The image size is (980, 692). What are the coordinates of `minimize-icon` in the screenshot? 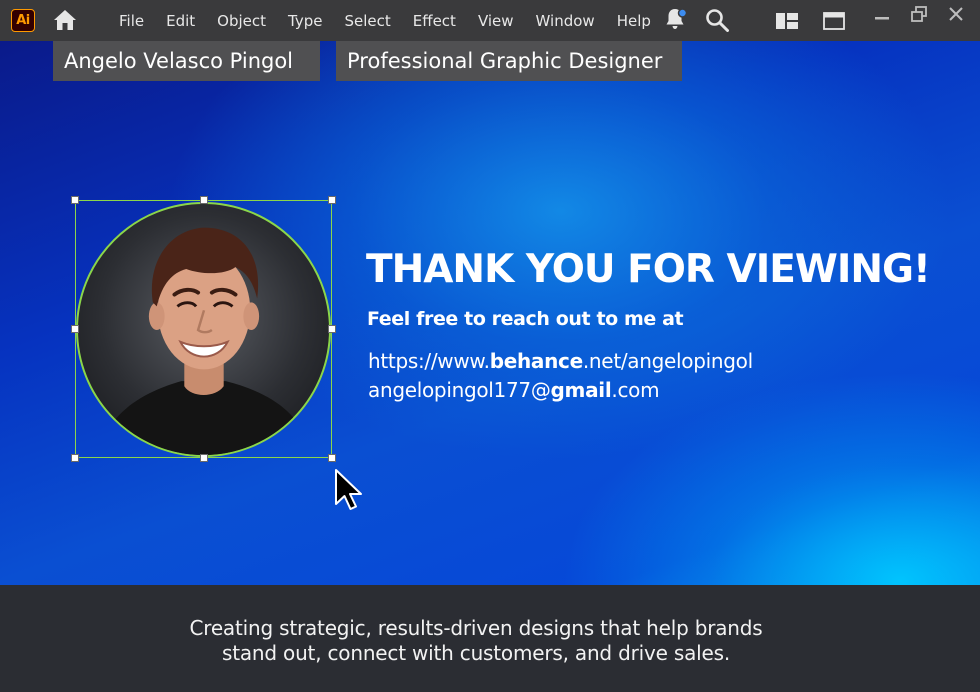 It's located at (882, 18).